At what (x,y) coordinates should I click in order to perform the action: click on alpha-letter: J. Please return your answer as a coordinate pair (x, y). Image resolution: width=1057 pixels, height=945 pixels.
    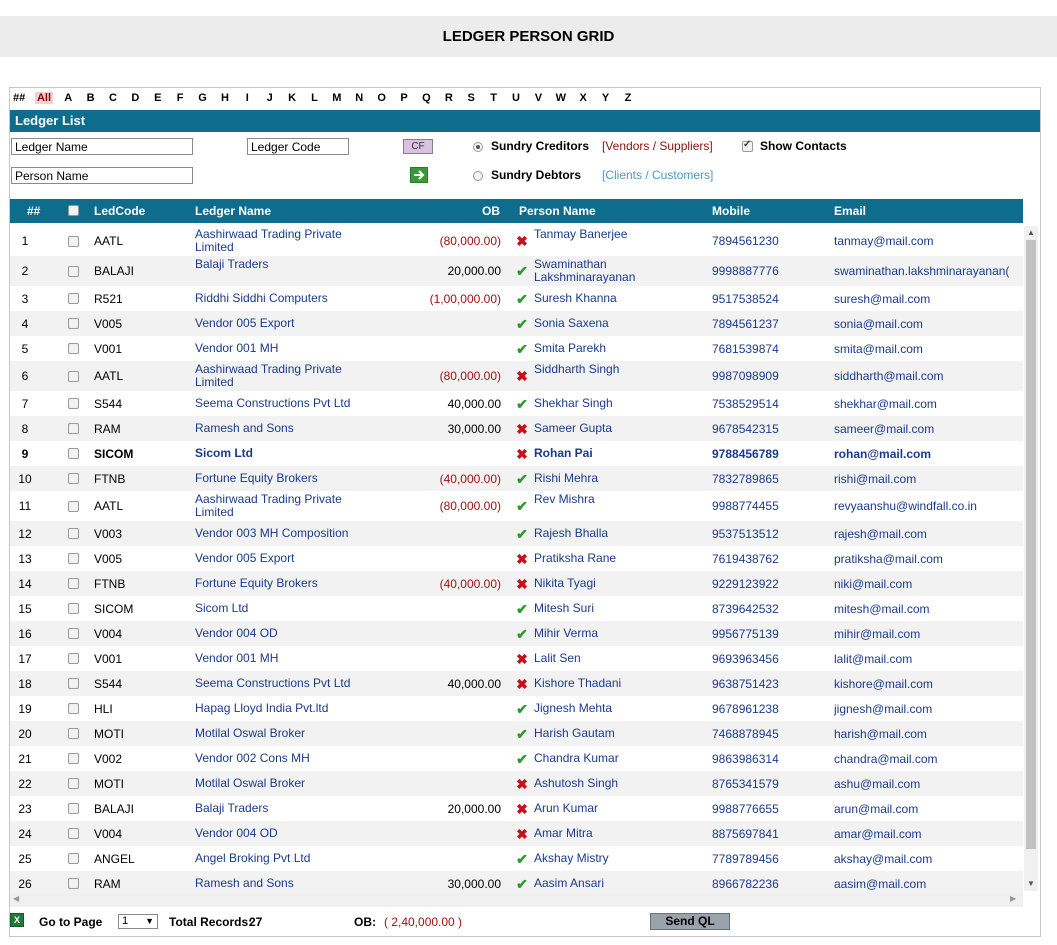
    Looking at the image, I should click on (270, 98).